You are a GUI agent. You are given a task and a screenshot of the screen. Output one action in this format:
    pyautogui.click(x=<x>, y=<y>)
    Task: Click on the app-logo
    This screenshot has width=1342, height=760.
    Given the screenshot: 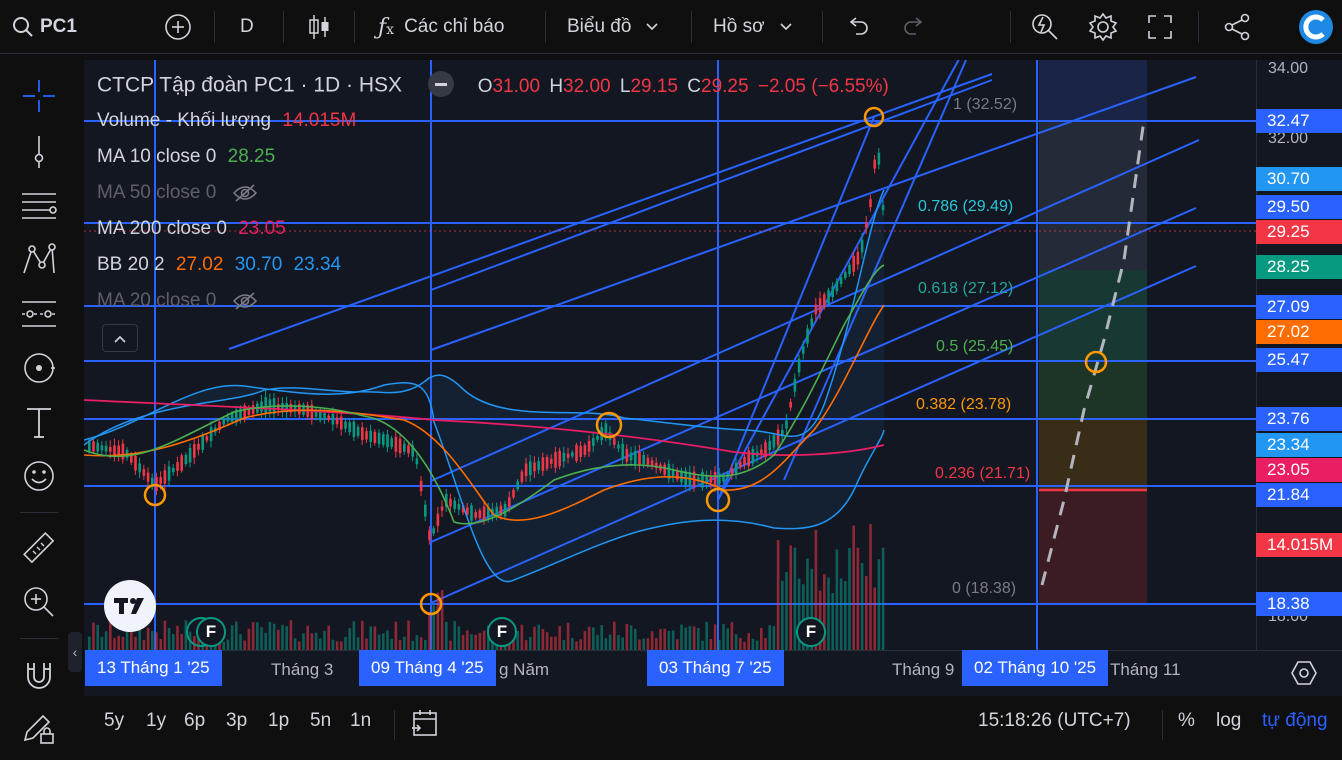 What is the action you would take?
    pyautogui.click(x=1316, y=27)
    